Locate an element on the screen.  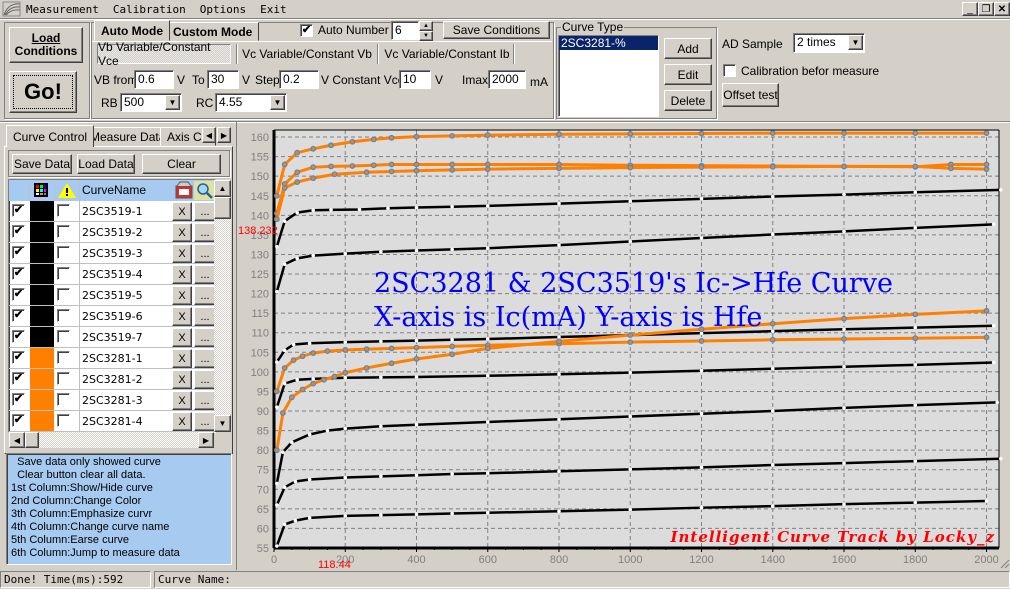
grid-hscrollbar: ◀ ▶ is located at coordinates (111, 440).